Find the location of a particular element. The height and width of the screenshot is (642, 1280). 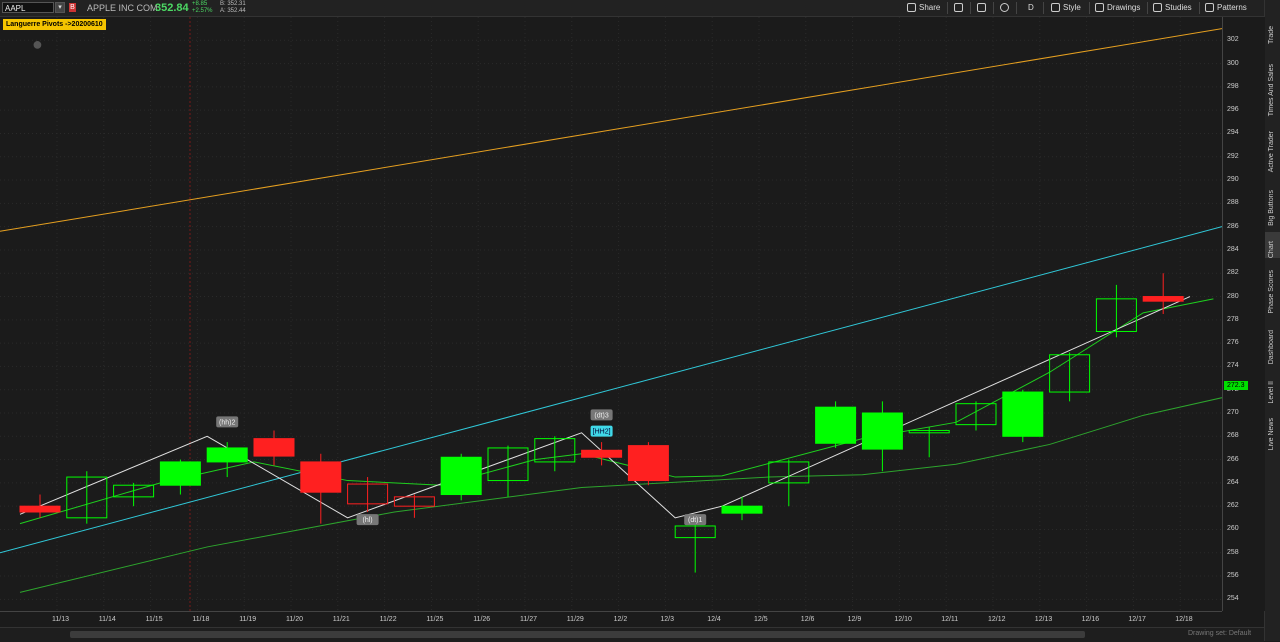

price-tick-label: 262 is located at coordinates (1233, 506).